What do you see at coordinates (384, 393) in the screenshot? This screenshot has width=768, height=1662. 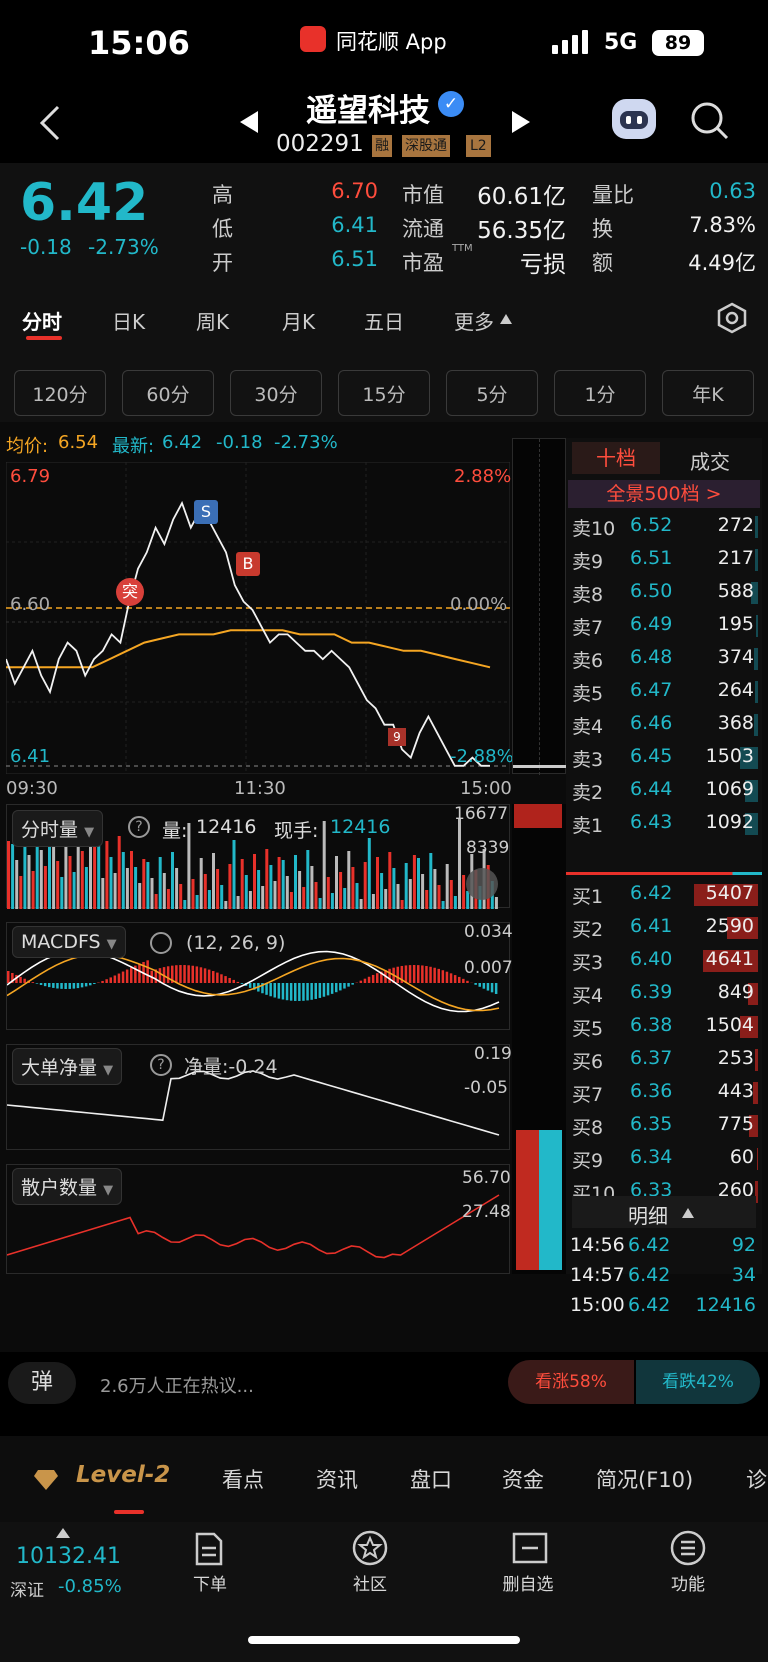 I see `period-15min: 15分` at bounding box center [384, 393].